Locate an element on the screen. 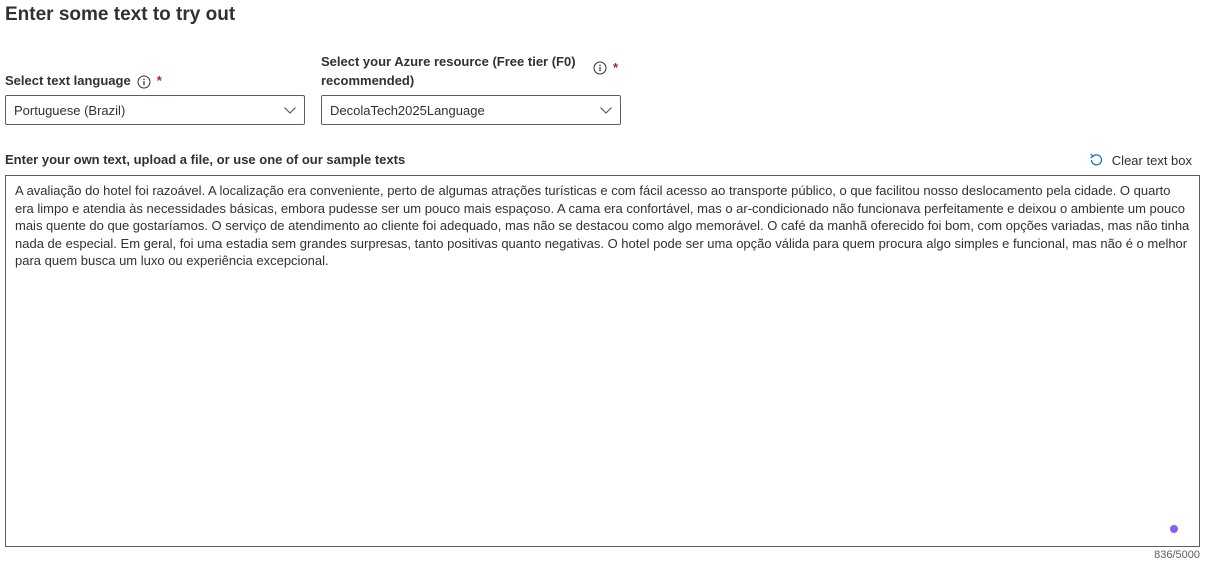 The width and height of the screenshot is (1206, 561). resource-label-icons: * is located at coordinates (605, 67).